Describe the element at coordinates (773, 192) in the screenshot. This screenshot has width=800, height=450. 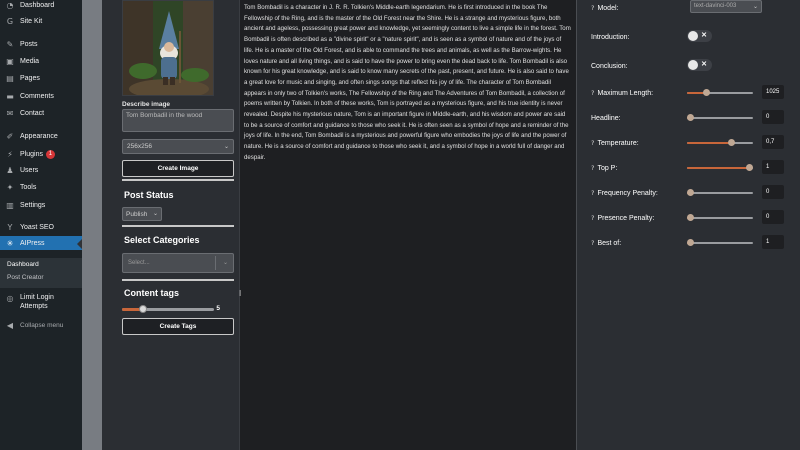
I see `frequency-penalty-value: 0` at that location.